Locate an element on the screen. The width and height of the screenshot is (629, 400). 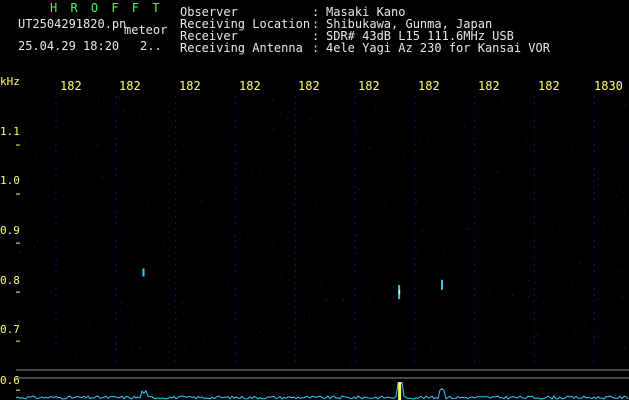
mode-label: meteor is located at coordinates (146, 30).